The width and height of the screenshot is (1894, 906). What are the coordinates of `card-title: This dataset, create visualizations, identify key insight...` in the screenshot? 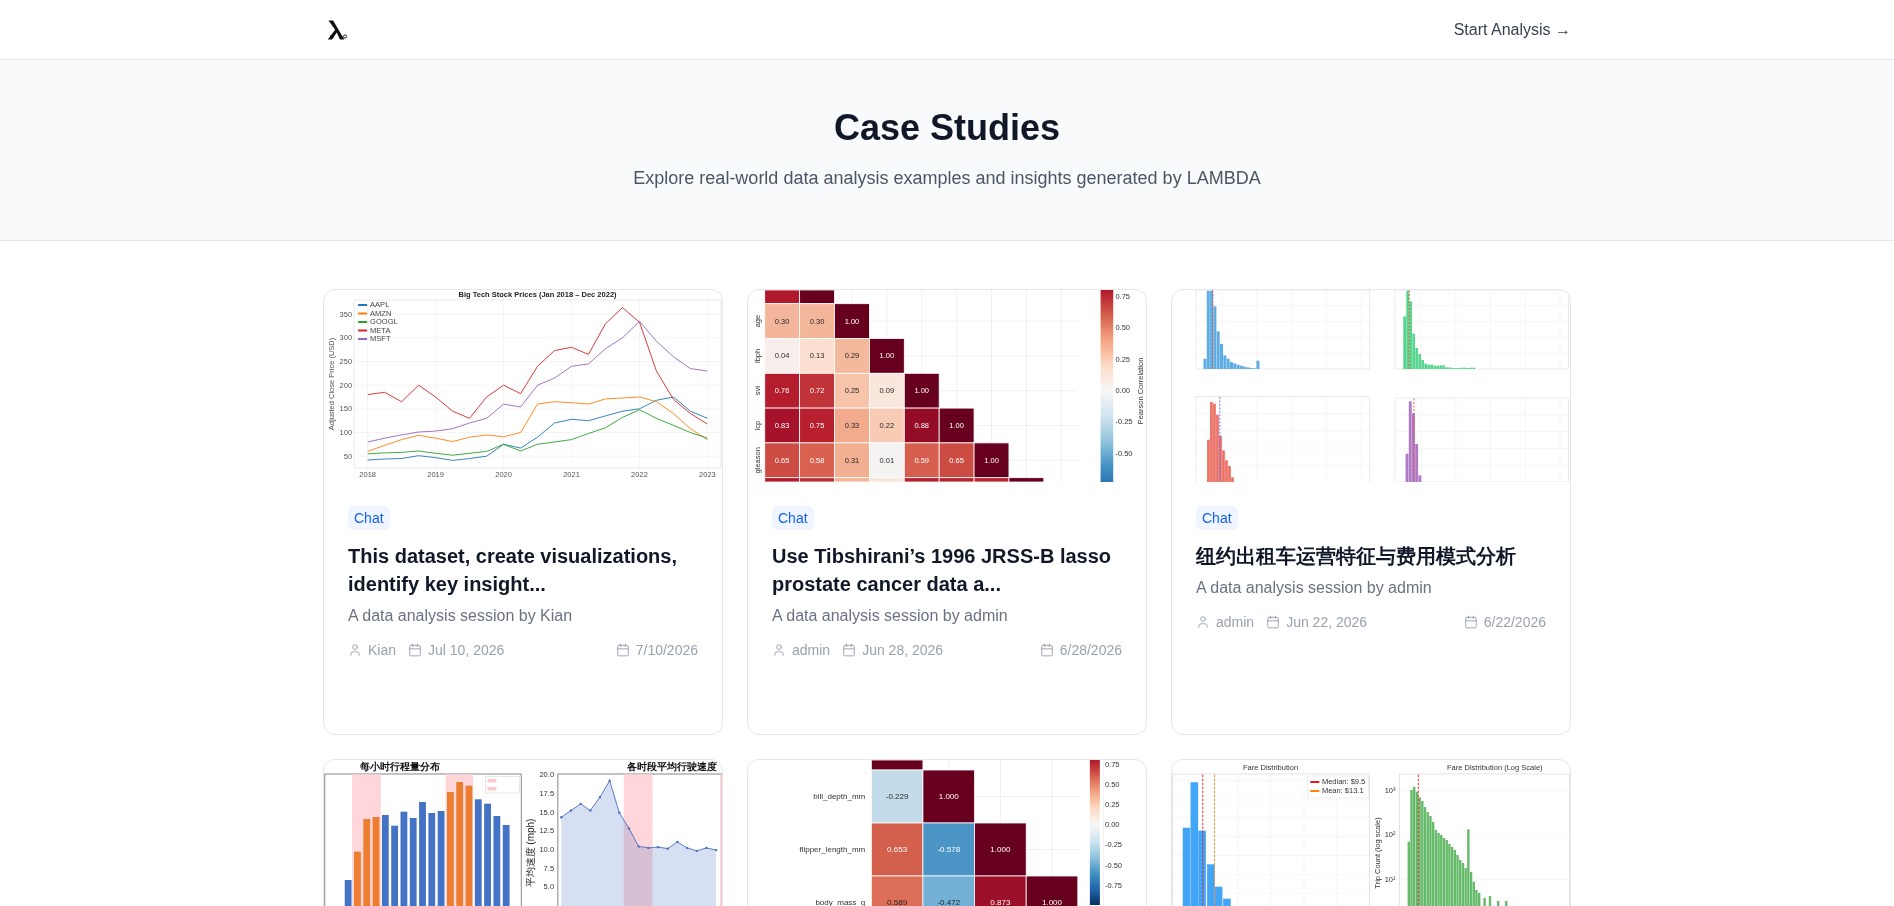 It's located at (523, 570).